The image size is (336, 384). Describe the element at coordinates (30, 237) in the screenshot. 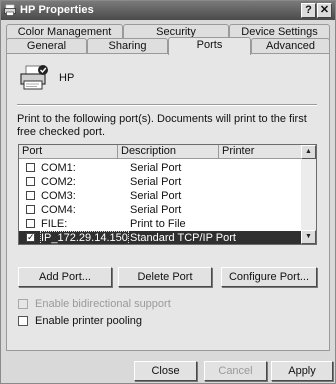

I see `port-checkbox-checked: ✓` at that location.